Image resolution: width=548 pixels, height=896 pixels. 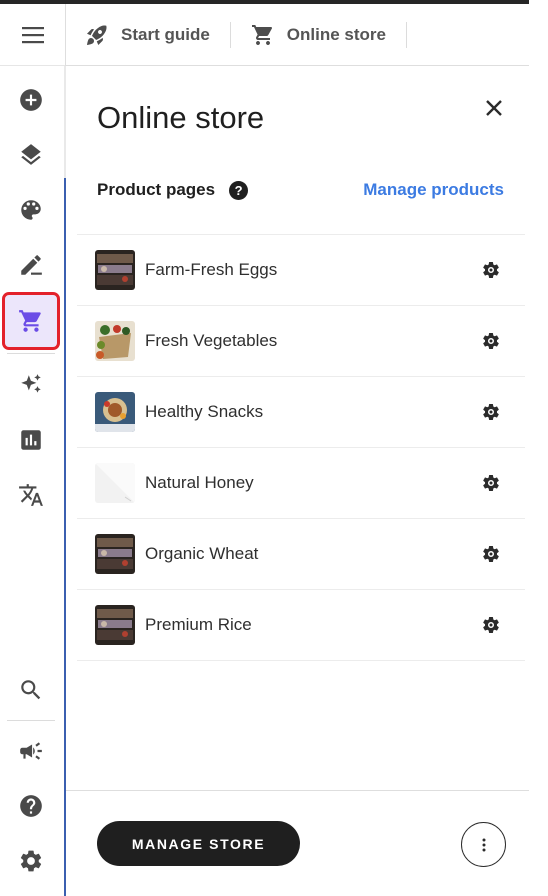 What do you see at coordinates (406, 34) in the screenshot?
I see `topbar-divider` at bounding box center [406, 34].